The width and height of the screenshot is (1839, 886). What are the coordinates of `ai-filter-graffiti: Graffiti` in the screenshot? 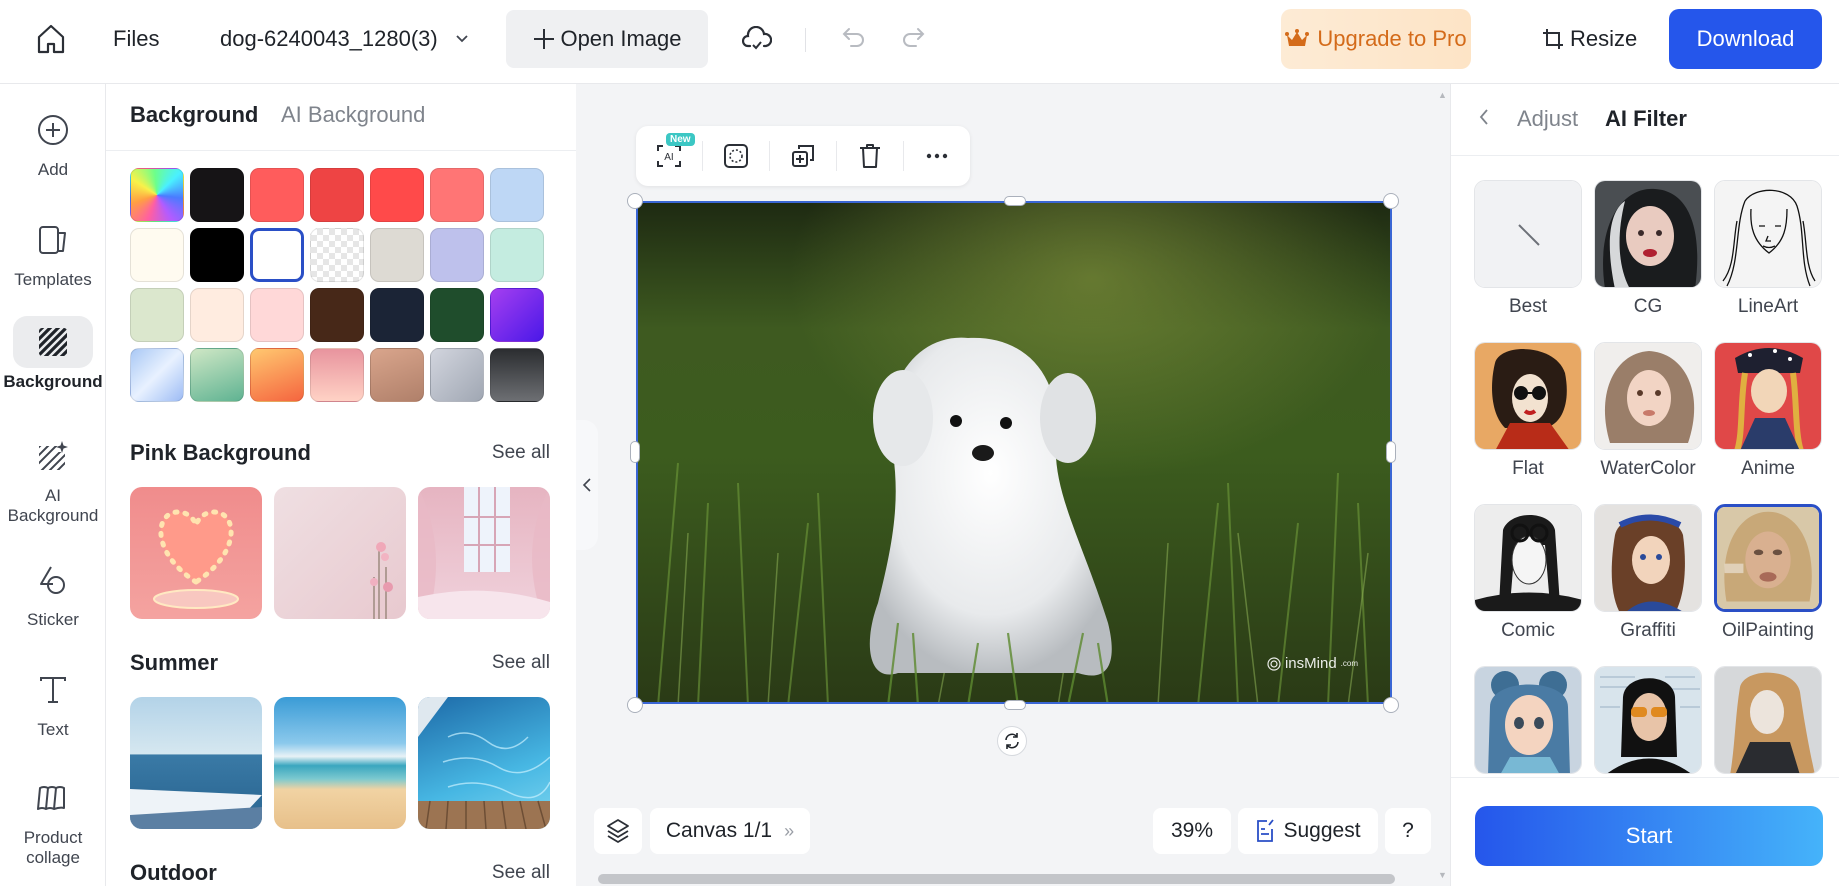 It's located at (1648, 572).